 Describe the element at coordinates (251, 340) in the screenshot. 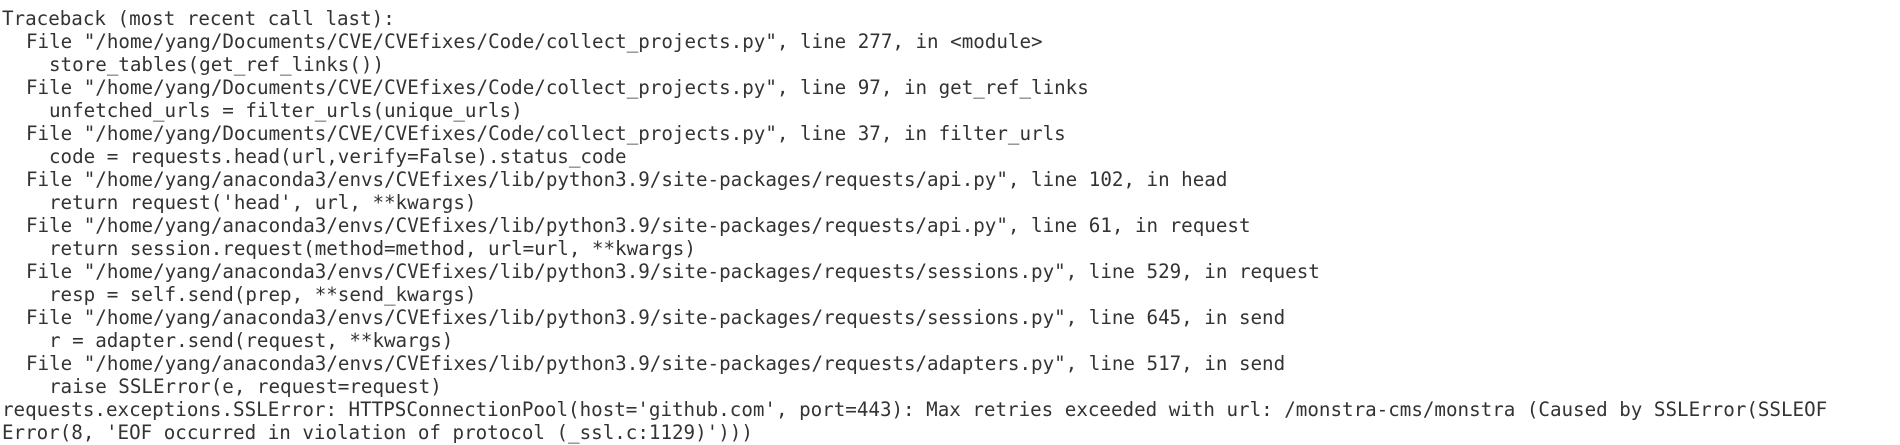

I see `frame-code-line: r = adapter.send(request, **kwargs)` at that location.